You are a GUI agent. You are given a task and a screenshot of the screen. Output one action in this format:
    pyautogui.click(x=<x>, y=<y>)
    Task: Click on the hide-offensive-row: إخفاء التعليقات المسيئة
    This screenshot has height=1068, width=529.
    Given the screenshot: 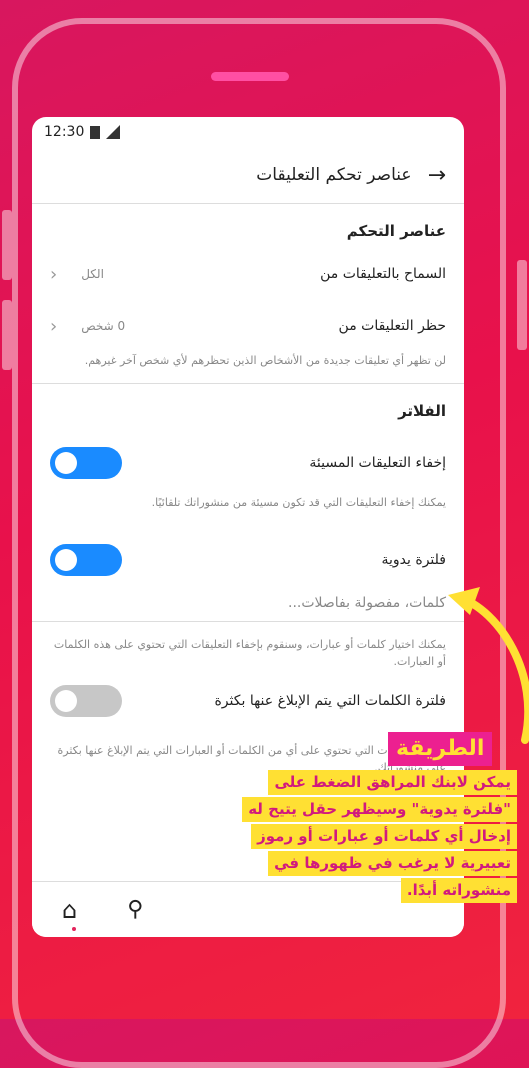 What is the action you would take?
    pyautogui.click(x=248, y=463)
    